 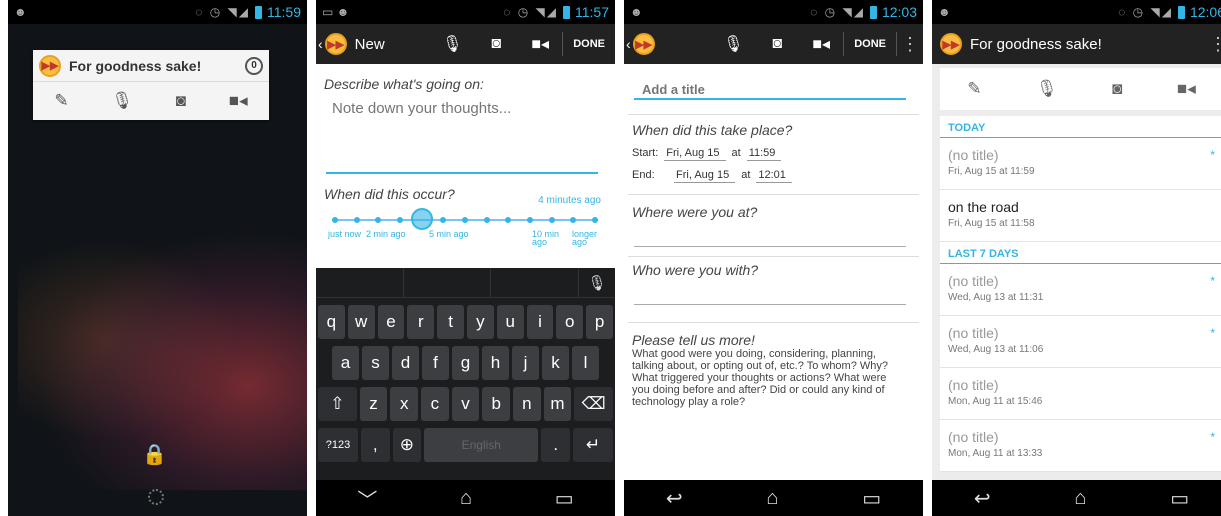 What do you see at coordinates (367, 498) in the screenshot?
I see `back-chevron-icon: ﹀` at bounding box center [367, 498].